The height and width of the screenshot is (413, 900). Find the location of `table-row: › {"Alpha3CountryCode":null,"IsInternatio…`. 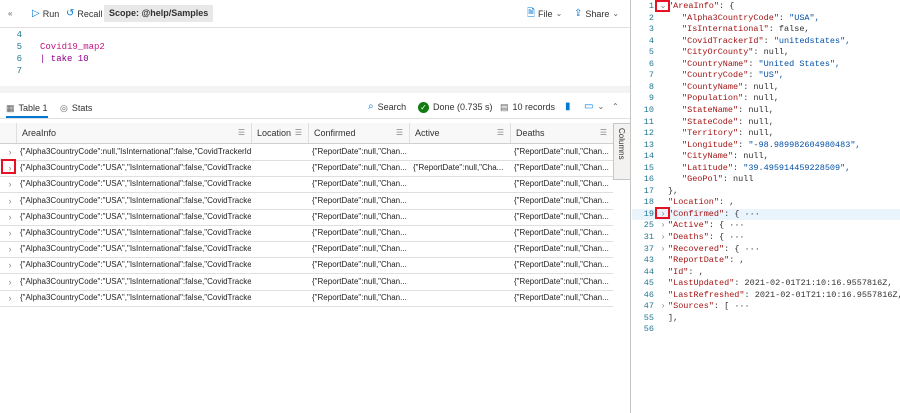

table-row: › {"Alpha3CountryCode":null,"IsInternatio… is located at coordinates (306, 152).